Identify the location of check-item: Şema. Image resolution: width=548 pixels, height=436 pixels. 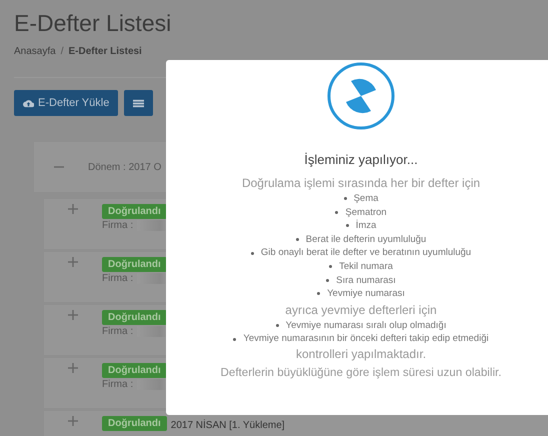
(366, 199).